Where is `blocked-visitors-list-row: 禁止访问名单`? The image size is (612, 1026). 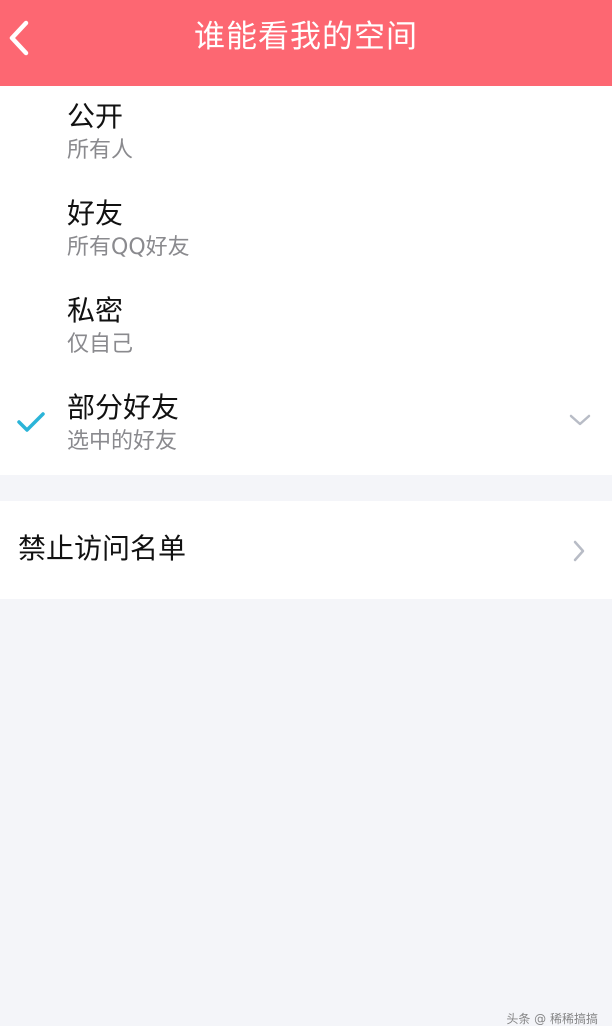 blocked-visitors-list-row: 禁止访问名单 is located at coordinates (306, 550).